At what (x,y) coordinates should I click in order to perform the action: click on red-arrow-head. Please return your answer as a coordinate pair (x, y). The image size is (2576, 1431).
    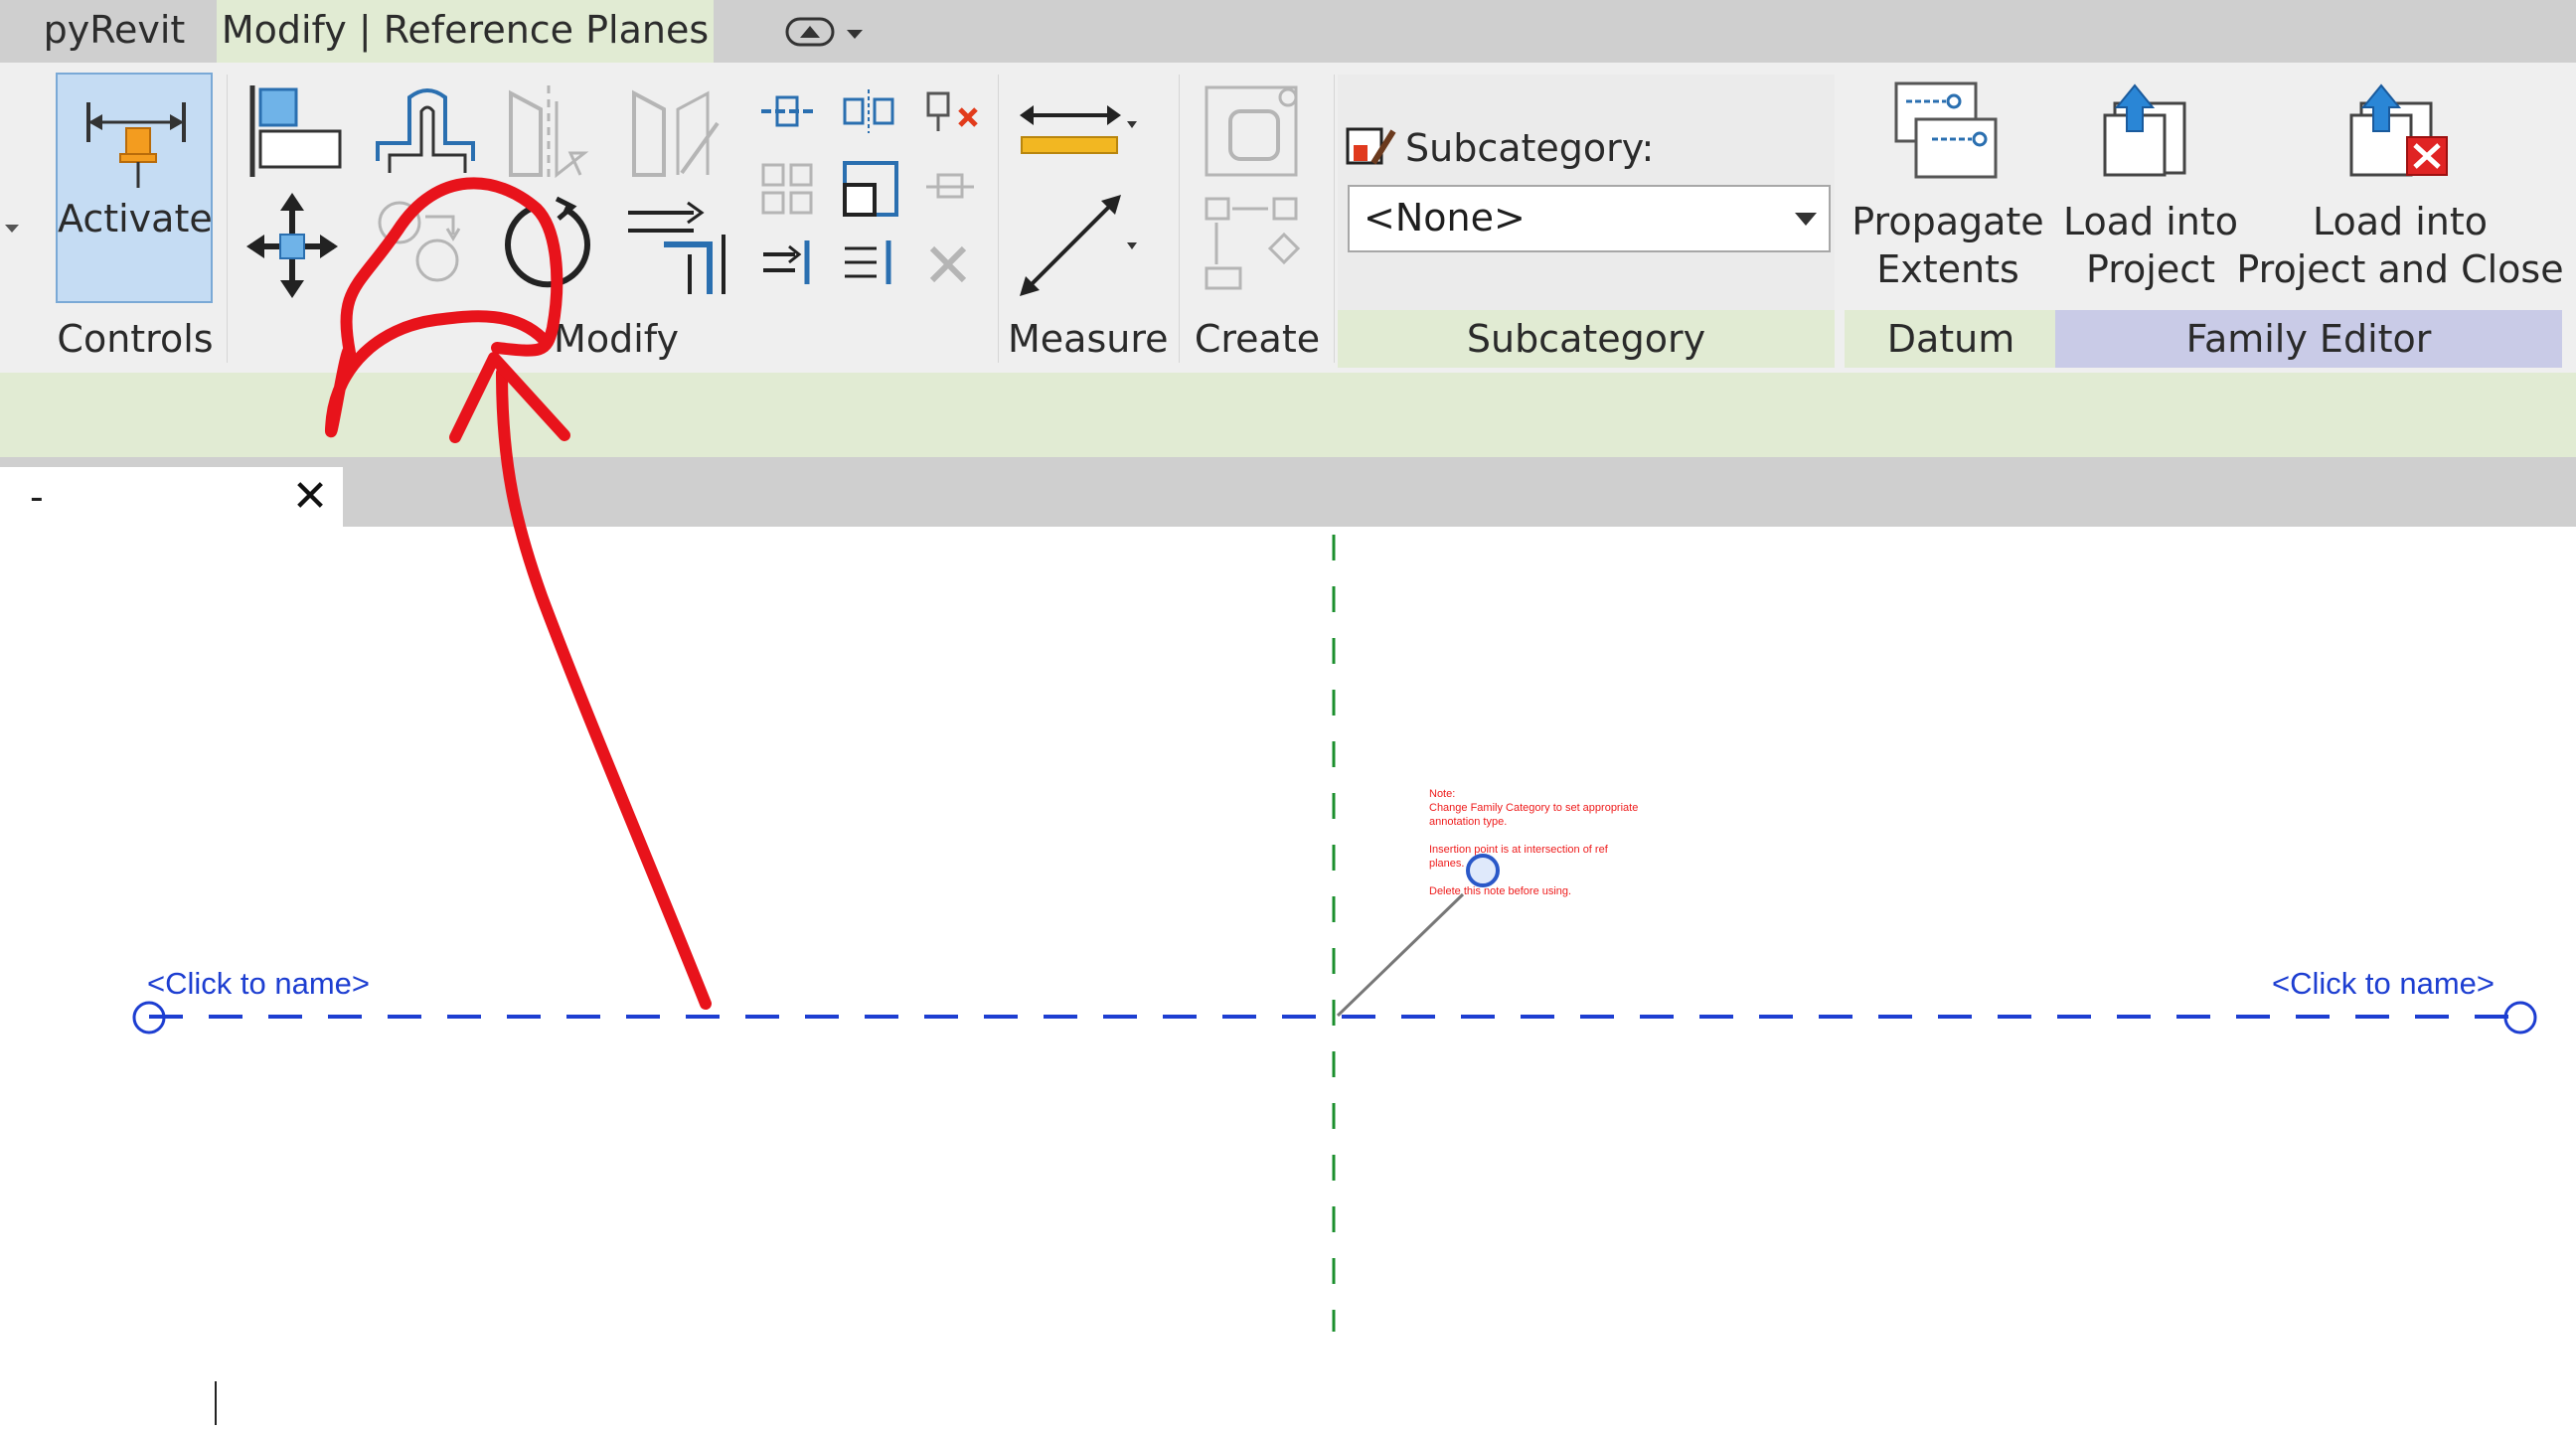
    Looking at the image, I should click on (509, 397).